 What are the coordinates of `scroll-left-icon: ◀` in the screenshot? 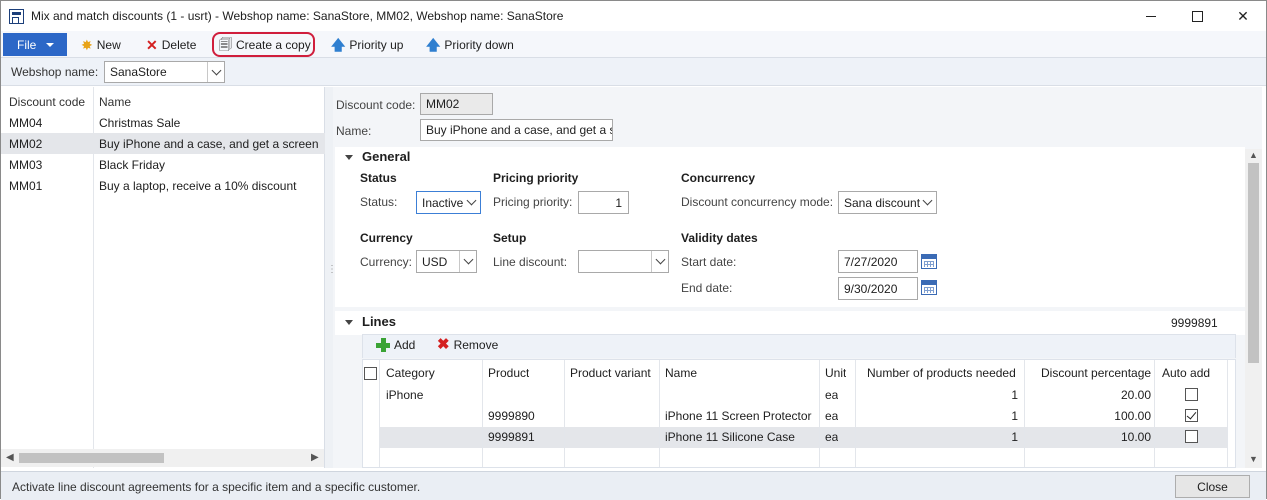 It's located at (10, 457).